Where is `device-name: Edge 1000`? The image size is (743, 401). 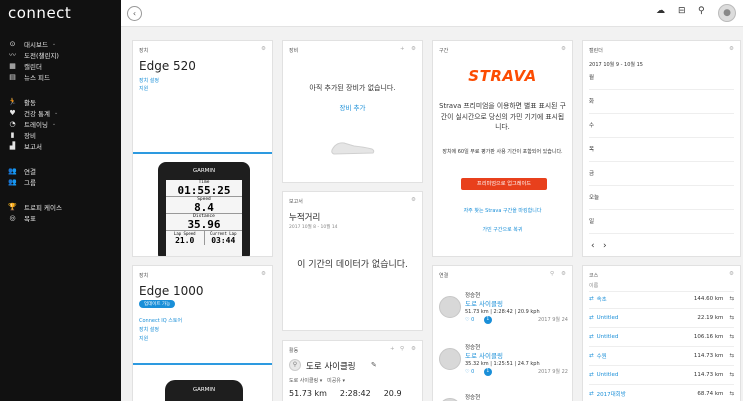
device-name: Edge 1000 is located at coordinates (171, 291).